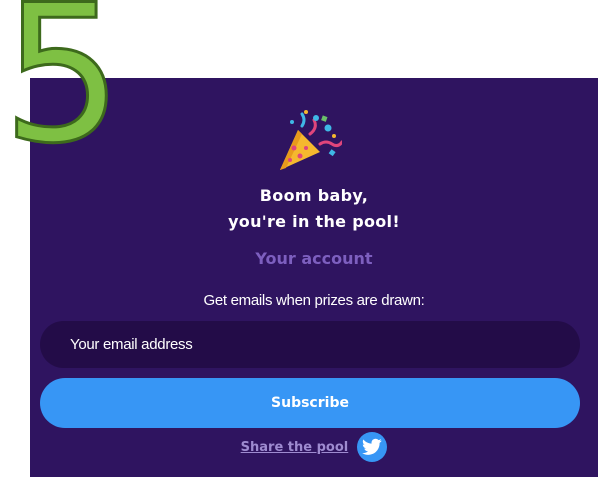  I want to click on share-the-pool-link: Share the pool, so click(295, 447).